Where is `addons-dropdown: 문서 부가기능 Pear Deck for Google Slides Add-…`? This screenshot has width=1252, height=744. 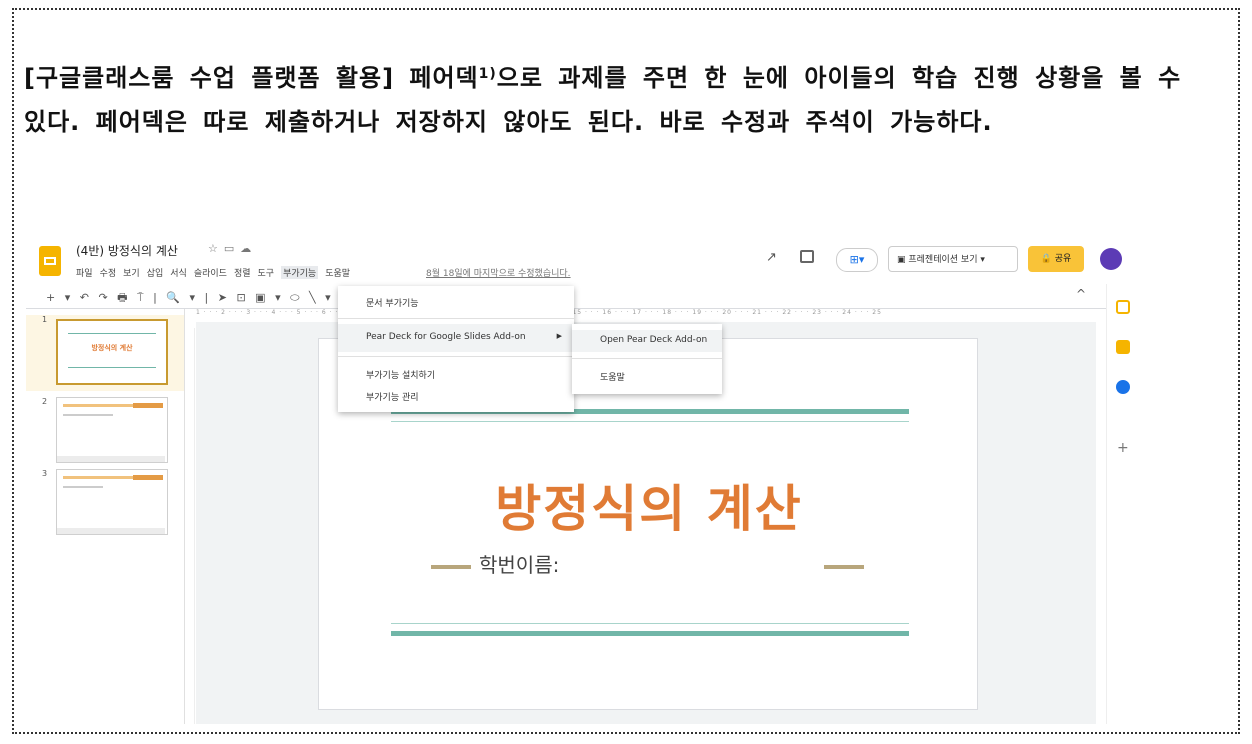
addons-dropdown: 문서 부가기능 Pear Deck for Google Slides Add-… is located at coordinates (456, 349).